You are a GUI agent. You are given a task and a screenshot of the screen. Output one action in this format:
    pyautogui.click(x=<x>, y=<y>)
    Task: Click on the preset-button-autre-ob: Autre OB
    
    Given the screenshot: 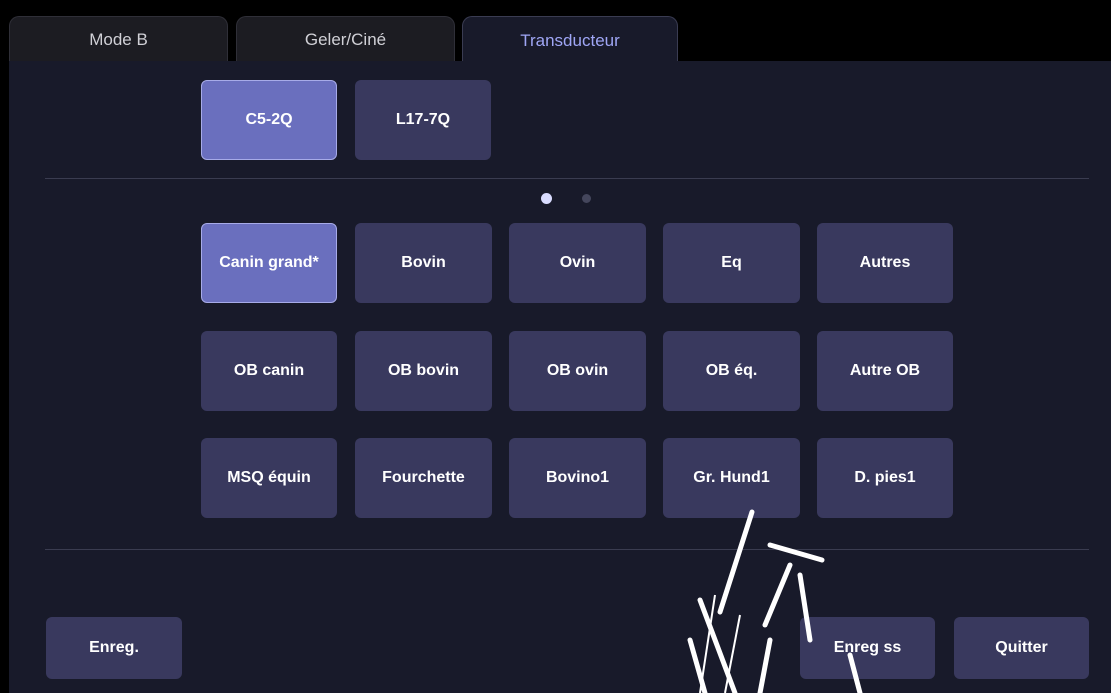 What is the action you would take?
    pyautogui.click(x=885, y=371)
    